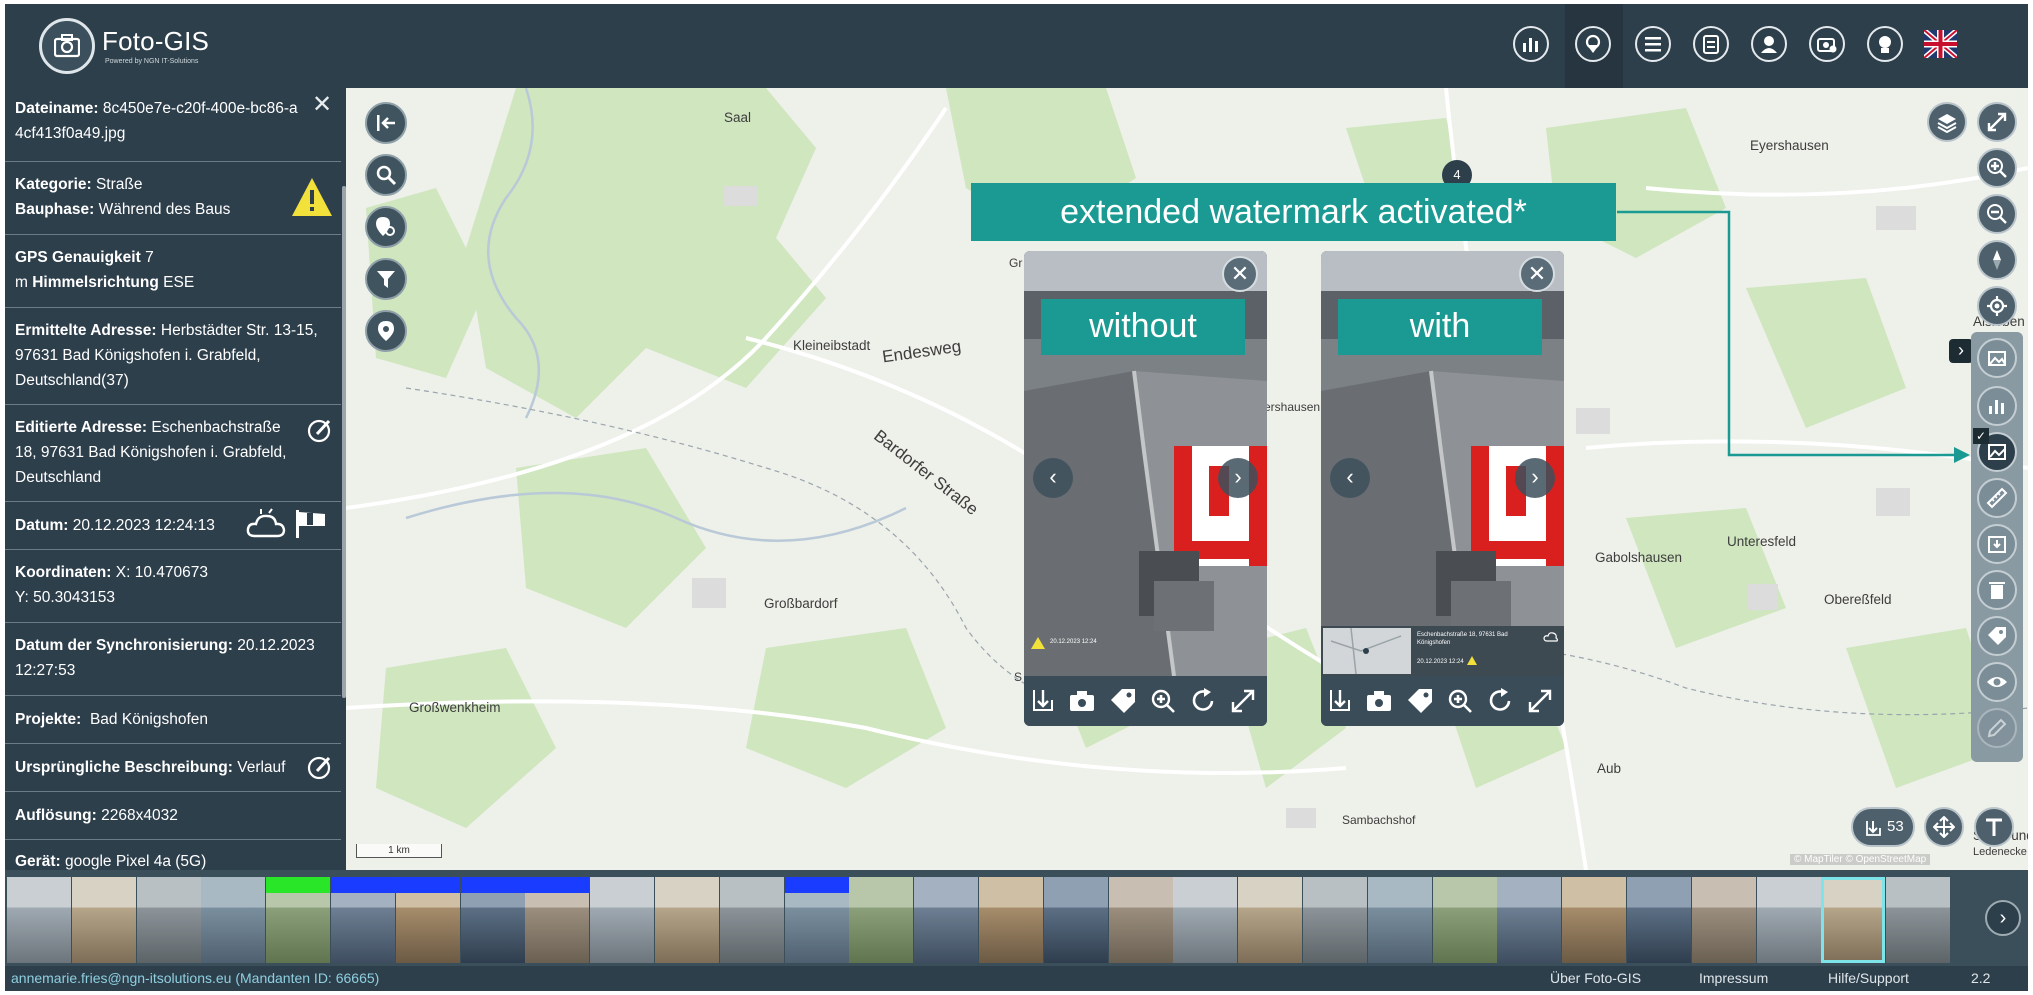 Image resolution: width=2033 pixels, height=995 pixels. Describe the element at coordinates (1997, 358) in the screenshot. I see `photo-gallery-tool-icon` at that location.